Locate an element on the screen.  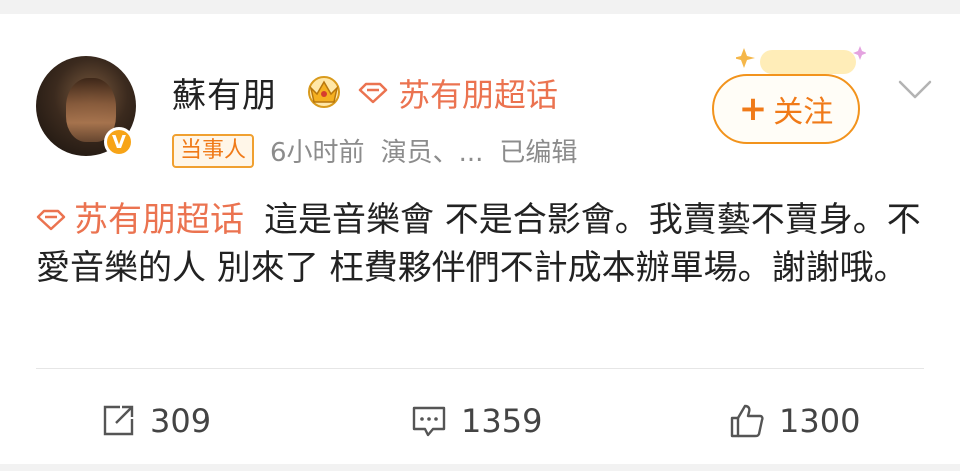
share-icon is located at coordinates (118, 420).